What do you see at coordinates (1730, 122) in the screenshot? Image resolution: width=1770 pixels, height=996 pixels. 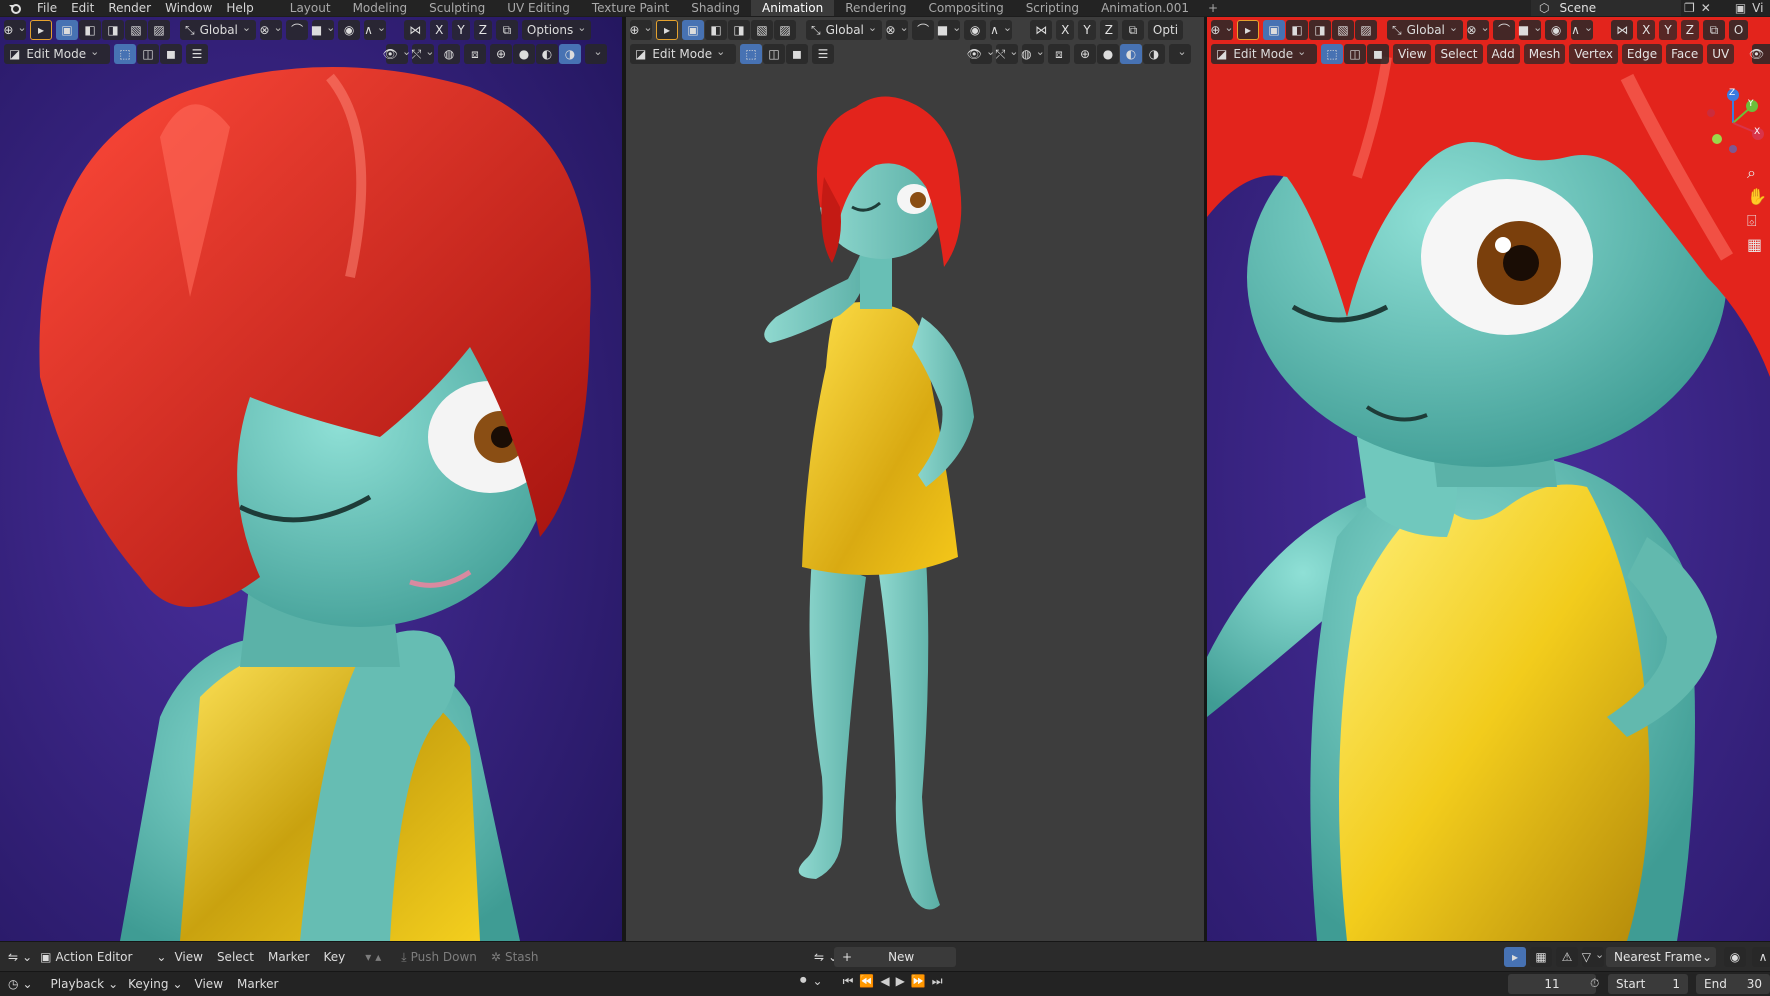 I see `navigation-gizmo: Z Y X` at bounding box center [1730, 122].